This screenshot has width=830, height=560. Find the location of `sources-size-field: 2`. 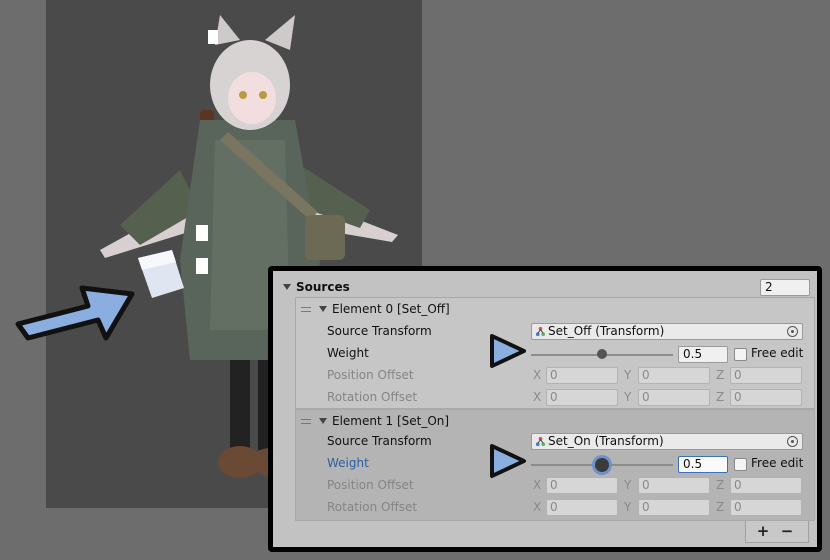

sources-size-field: 2 is located at coordinates (785, 287).